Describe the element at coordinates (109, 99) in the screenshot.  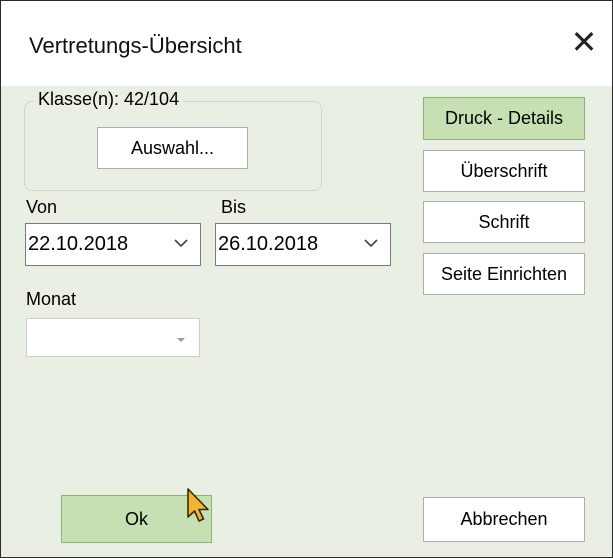
I see `classes-count-label: Klasse(n): 42/104` at that location.